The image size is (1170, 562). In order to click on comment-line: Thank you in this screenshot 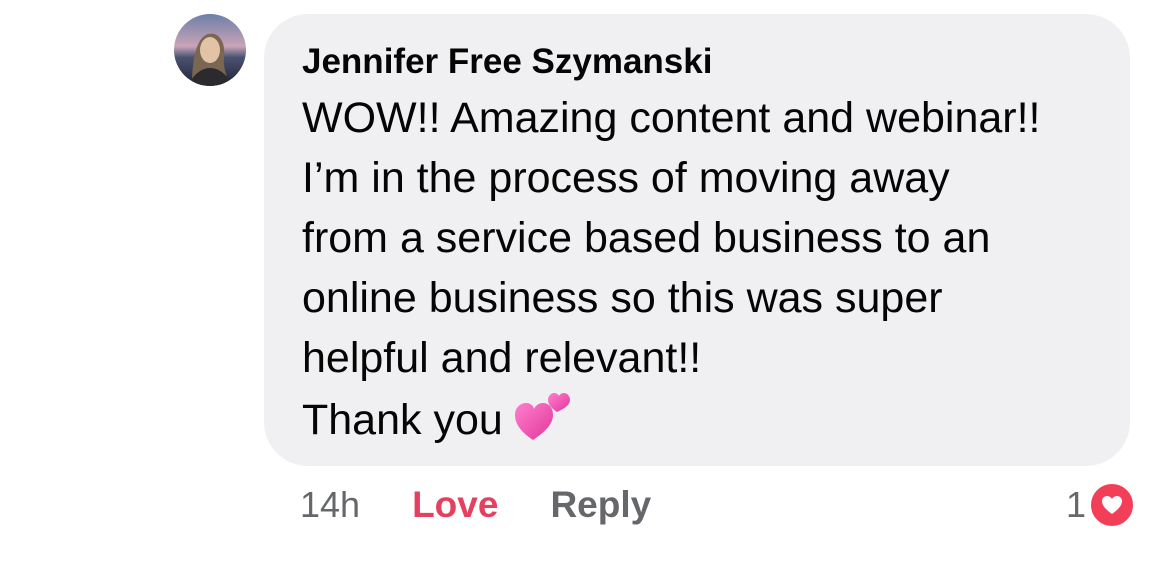, I will do `click(402, 420)`.